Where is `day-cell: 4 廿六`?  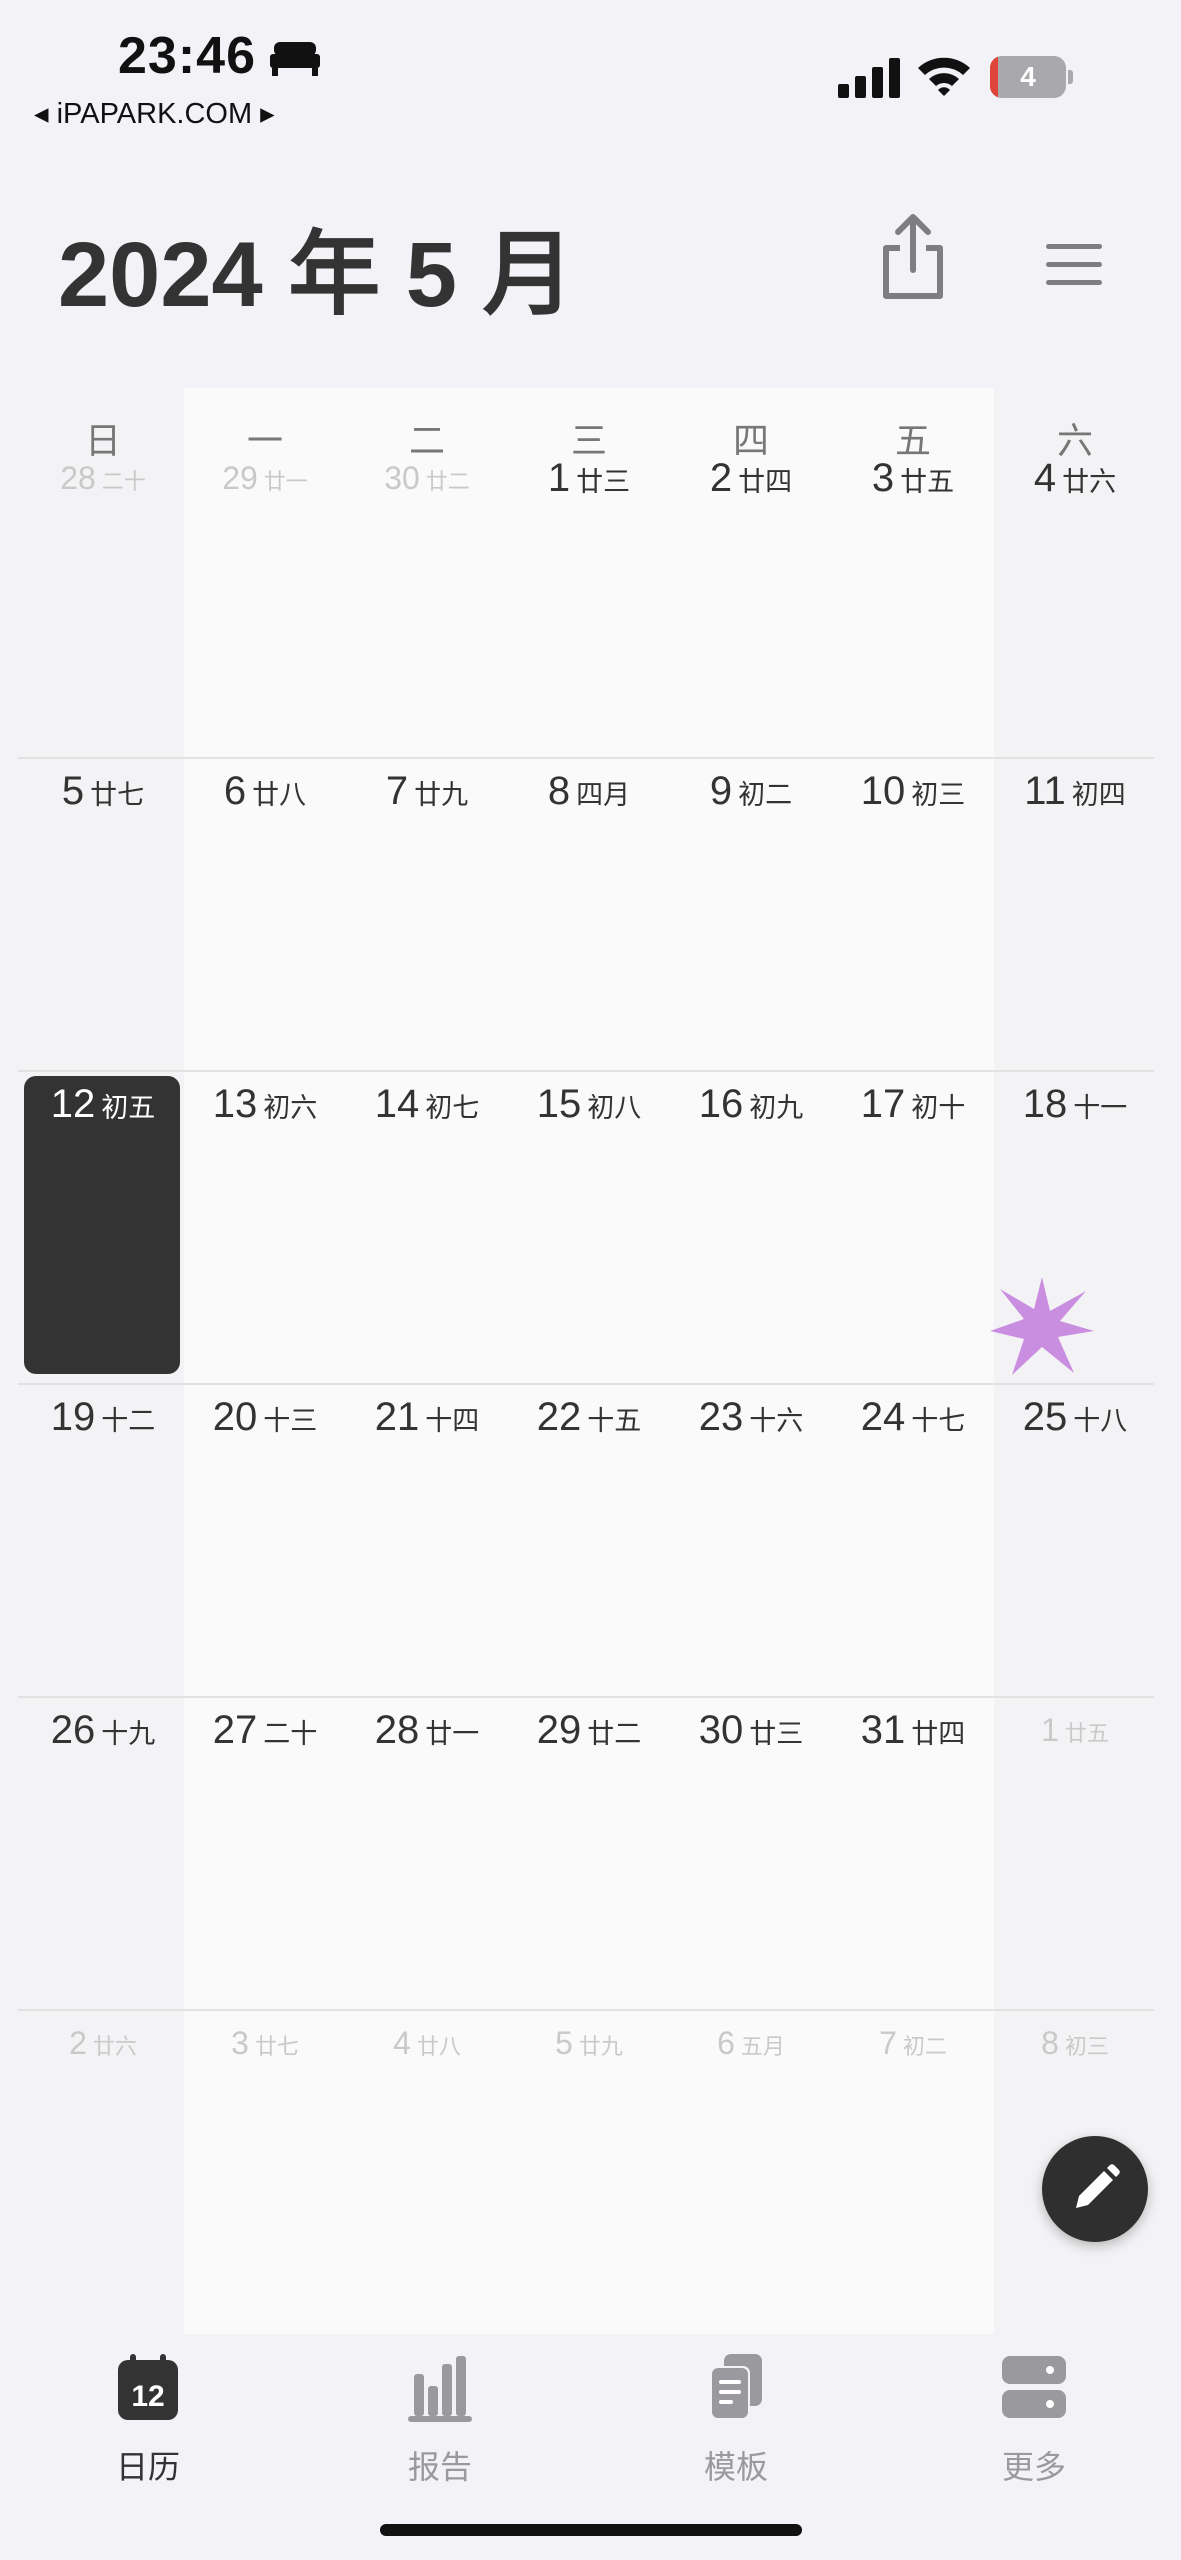 day-cell: 4 廿六 is located at coordinates (1075, 478).